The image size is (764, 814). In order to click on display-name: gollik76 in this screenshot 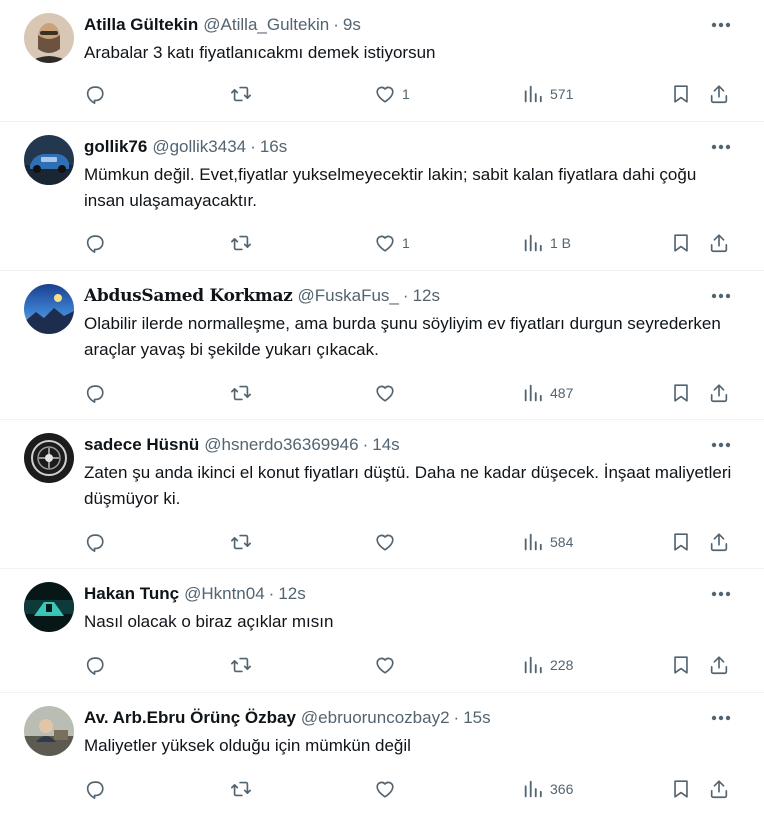, I will do `click(115, 147)`.